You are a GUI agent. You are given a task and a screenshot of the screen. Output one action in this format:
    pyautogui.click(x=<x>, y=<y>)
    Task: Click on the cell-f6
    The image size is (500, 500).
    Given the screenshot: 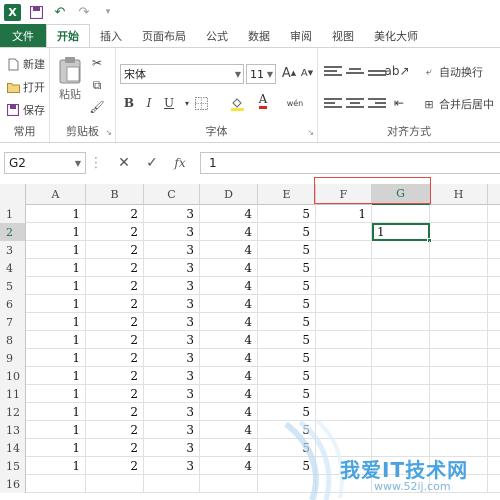 What is the action you would take?
    pyautogui.click(x=344, y=304)
    